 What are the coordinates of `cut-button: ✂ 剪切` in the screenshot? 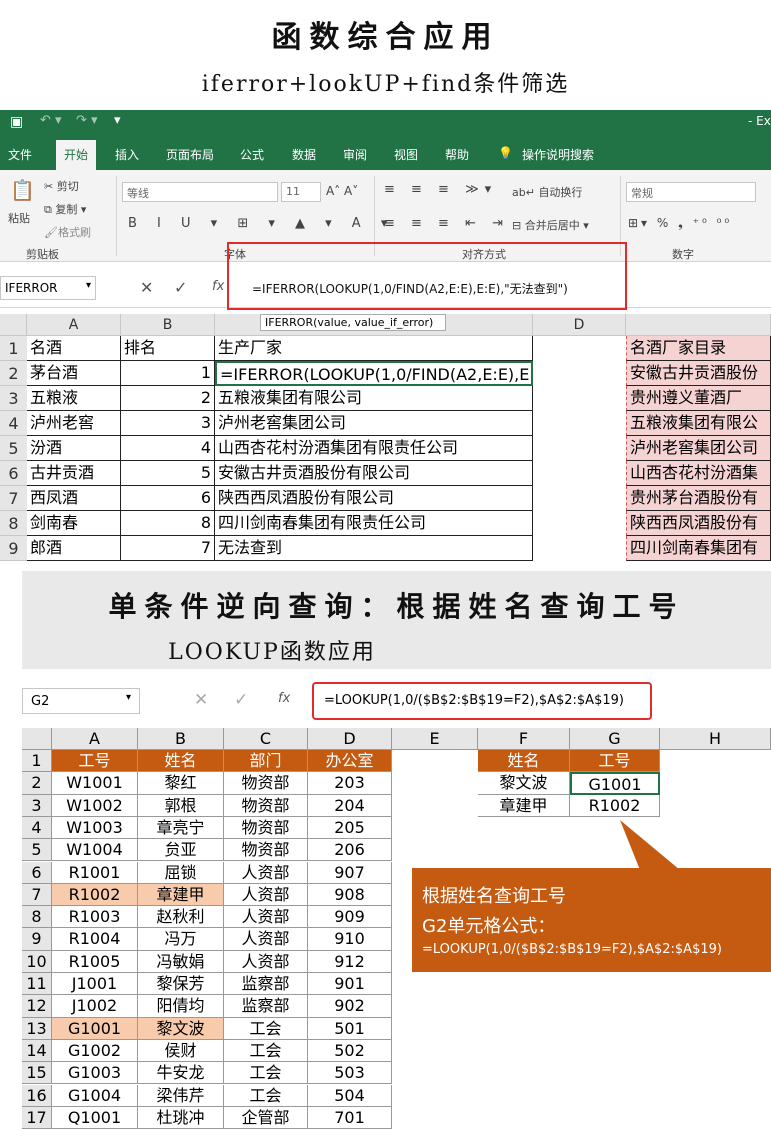 It's located at (61, 186).